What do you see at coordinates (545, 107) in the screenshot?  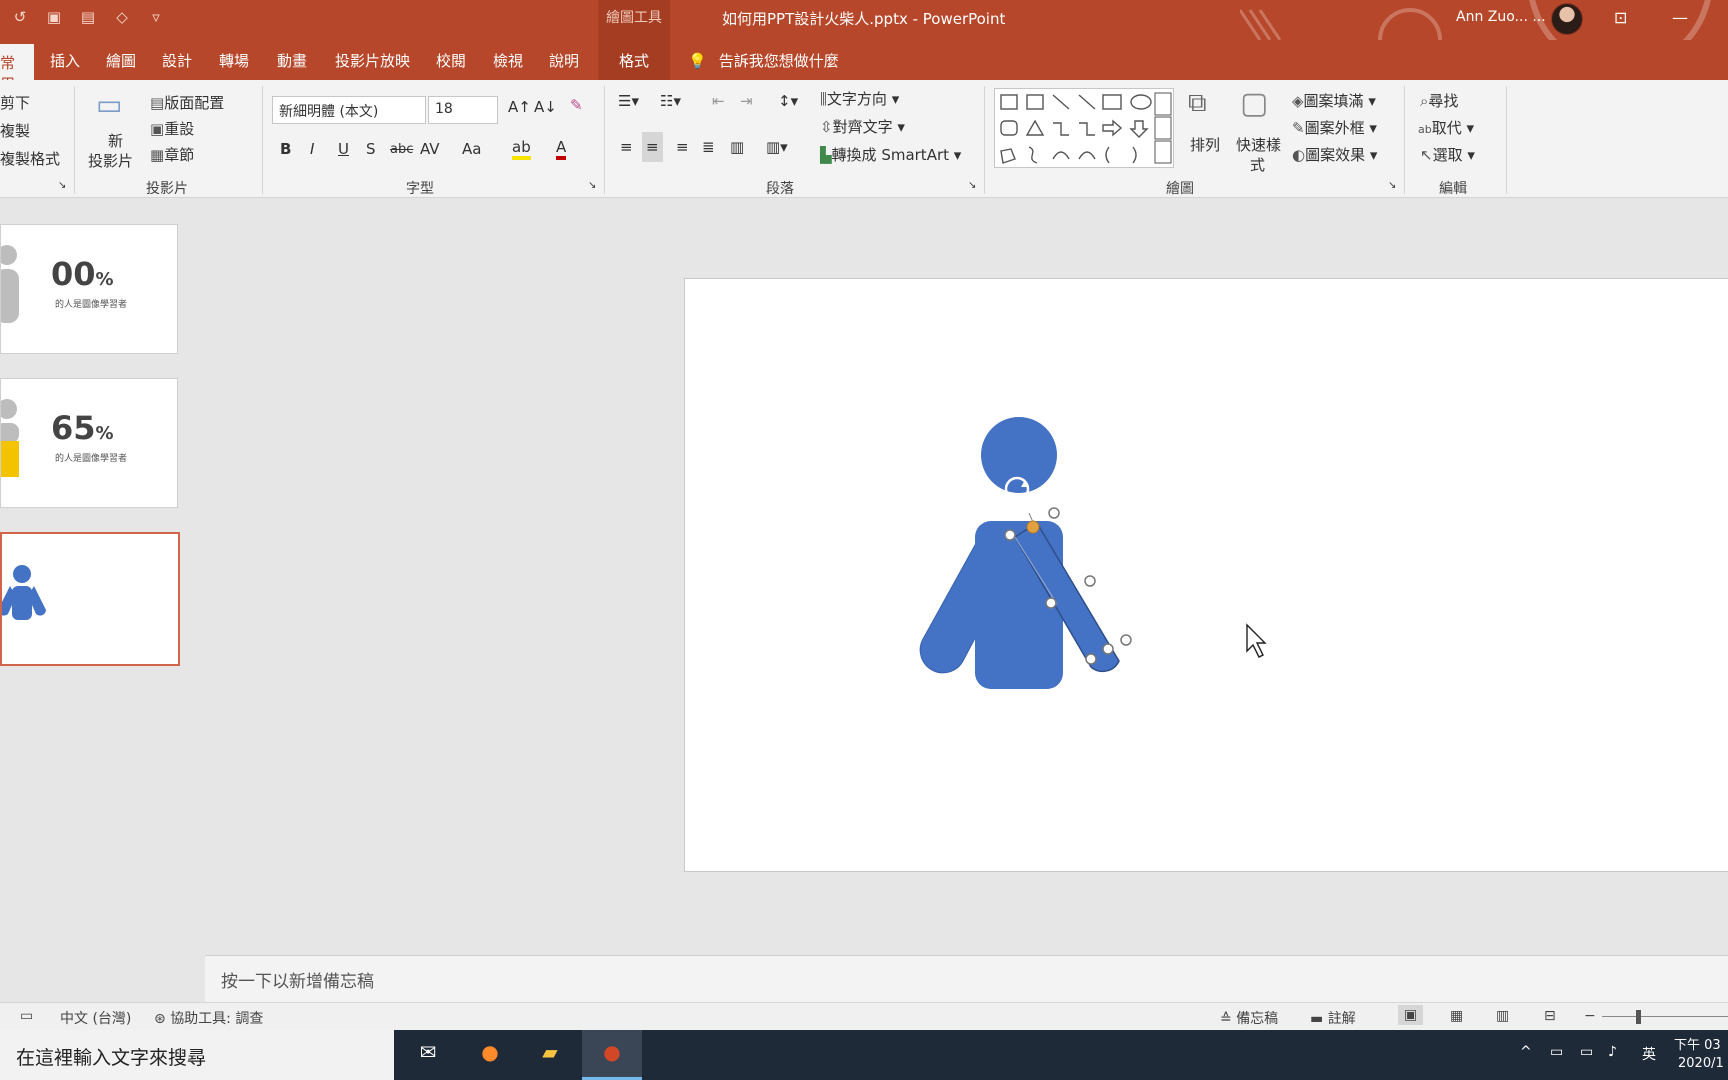 I see `shrink-font-icon: A↓` at bounding box center [545, 107].